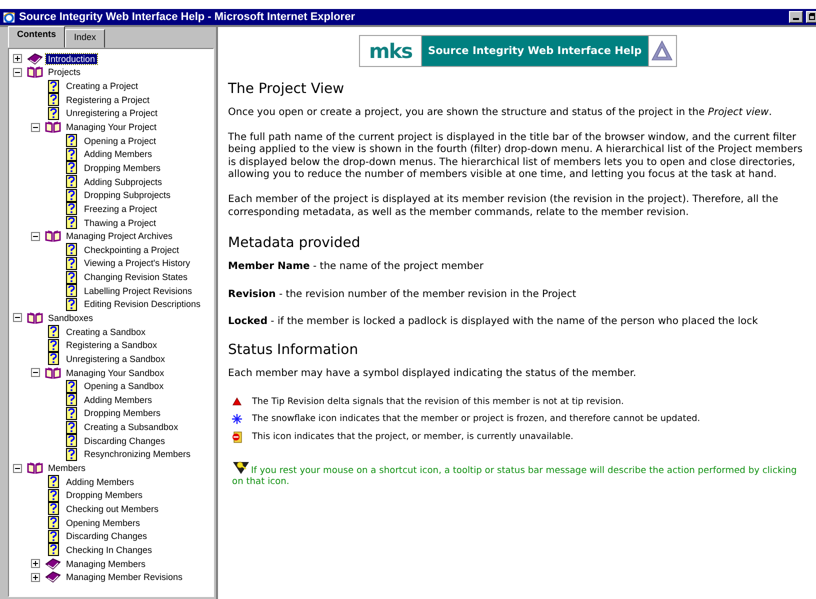 This screenshot has height=599, width=816. What do you see at coordinates (132, 249) in the screenshot?
I see `tree-item: Checkpointing a Project` at bounding box center [132, 249].